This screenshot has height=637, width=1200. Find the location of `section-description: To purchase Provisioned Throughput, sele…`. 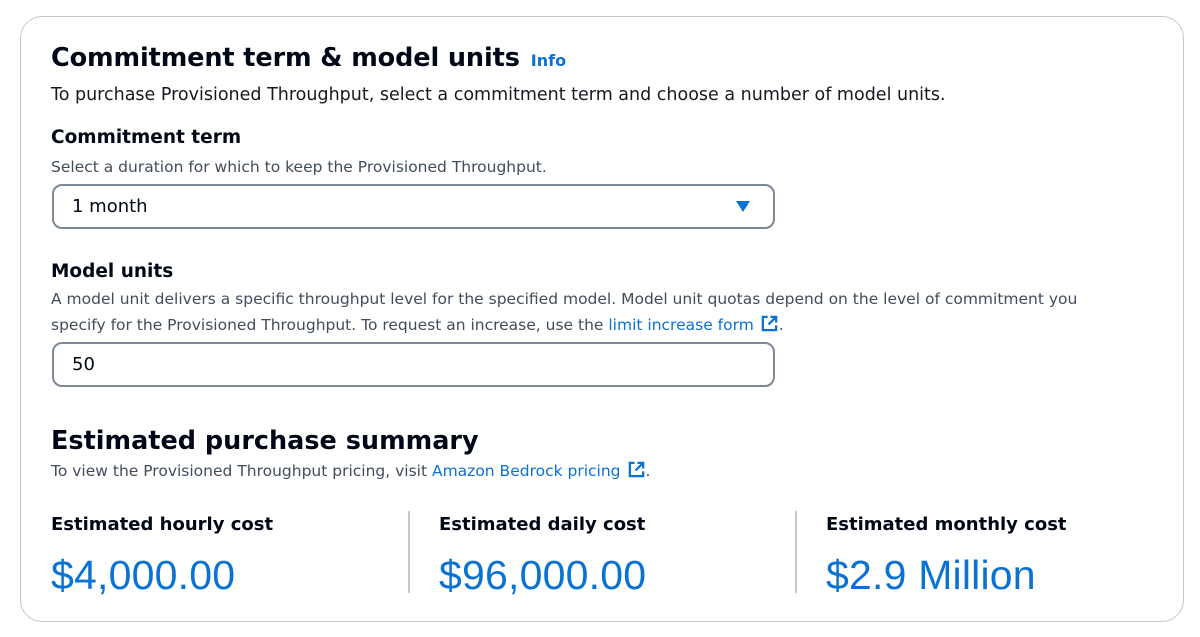

section-description: To purchase Provisioned Throughput, sele… is located at coordinates (498, 95).